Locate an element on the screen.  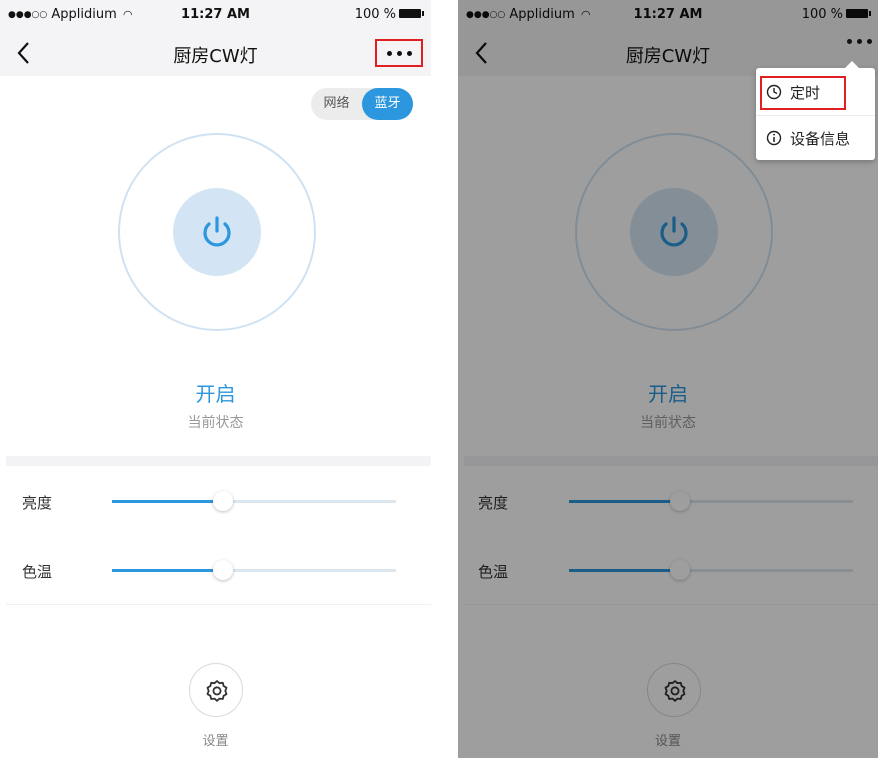
status-bar: ●●●○○ Applidium ◠ 11:27 AM 100 % is located at coordinates (215, 15).